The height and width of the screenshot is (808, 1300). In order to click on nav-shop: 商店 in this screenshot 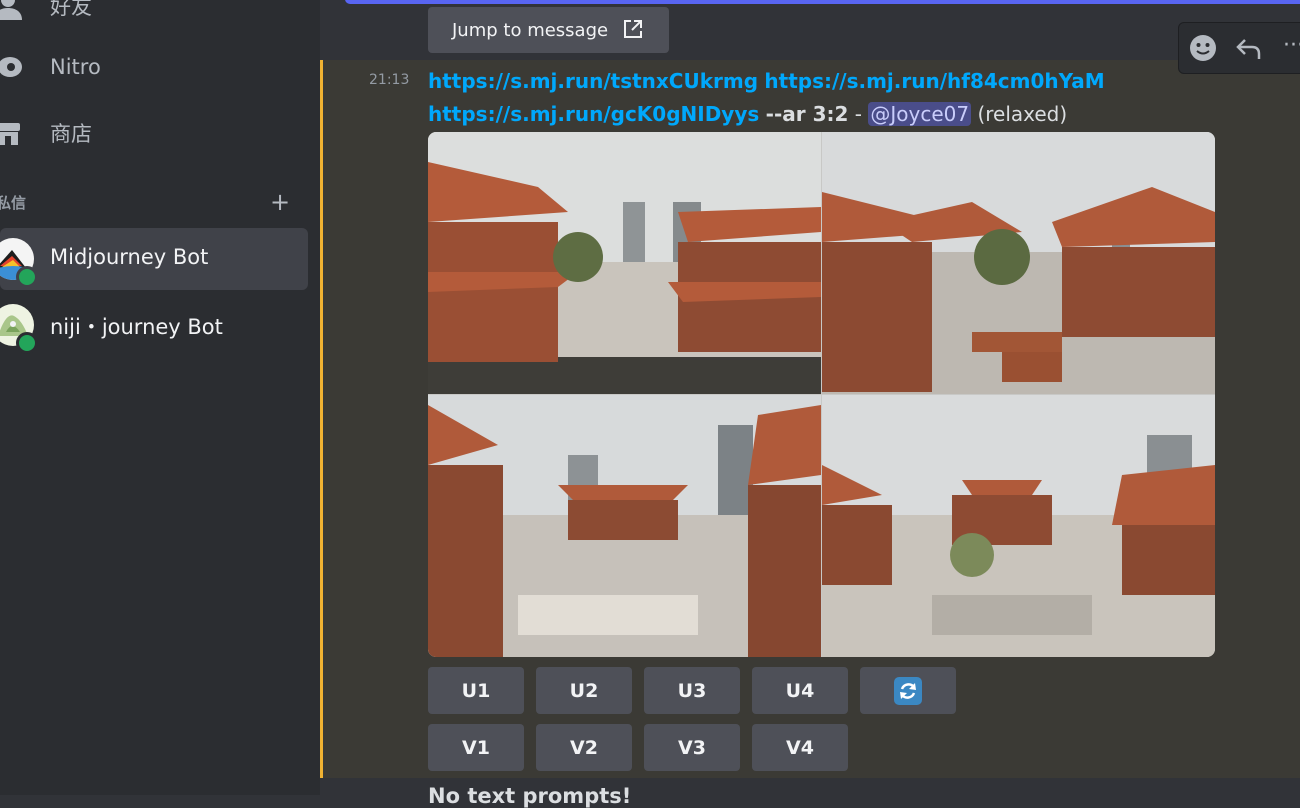, I will do `click(154, 133)`.